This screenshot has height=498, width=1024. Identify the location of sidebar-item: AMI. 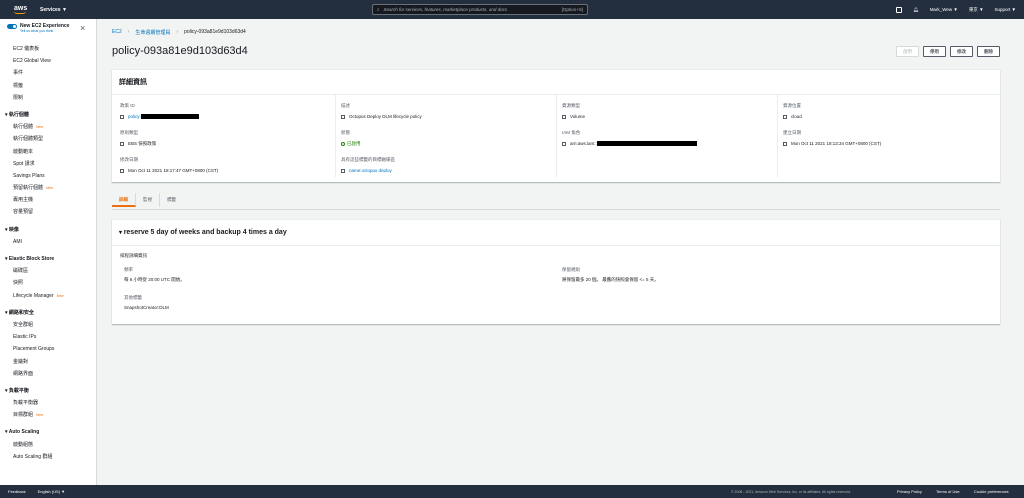
(48, 242).